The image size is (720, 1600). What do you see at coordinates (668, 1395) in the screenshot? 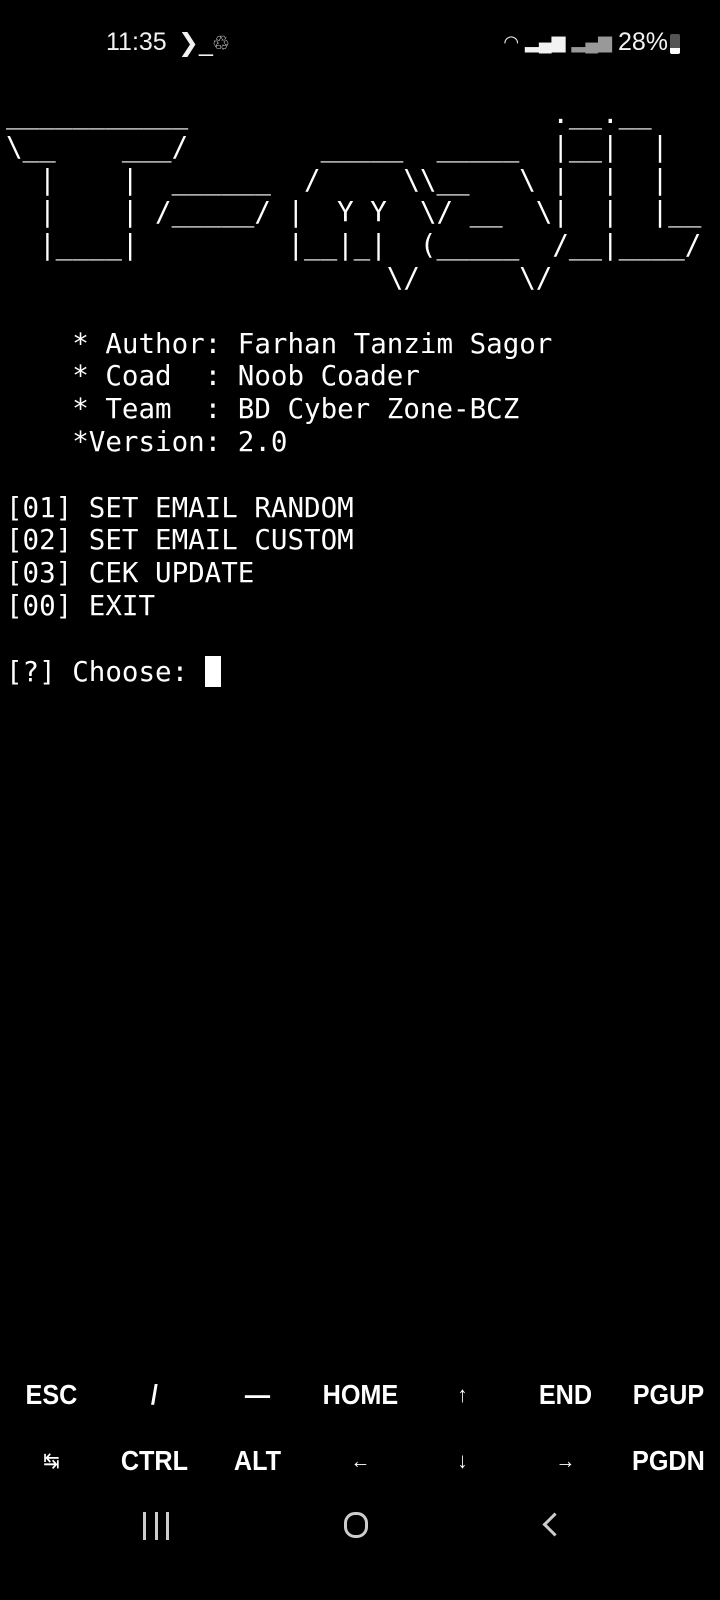
I see `key-pgup: PGUP` at bounding box center [668, 1395].